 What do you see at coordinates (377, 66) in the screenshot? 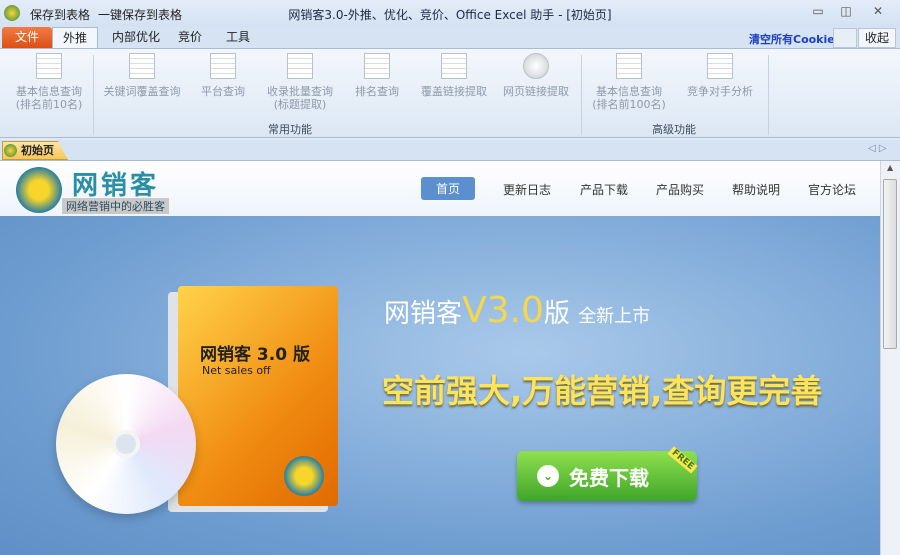
I see `arrow-left-icon` at bounding box center [377, 66].